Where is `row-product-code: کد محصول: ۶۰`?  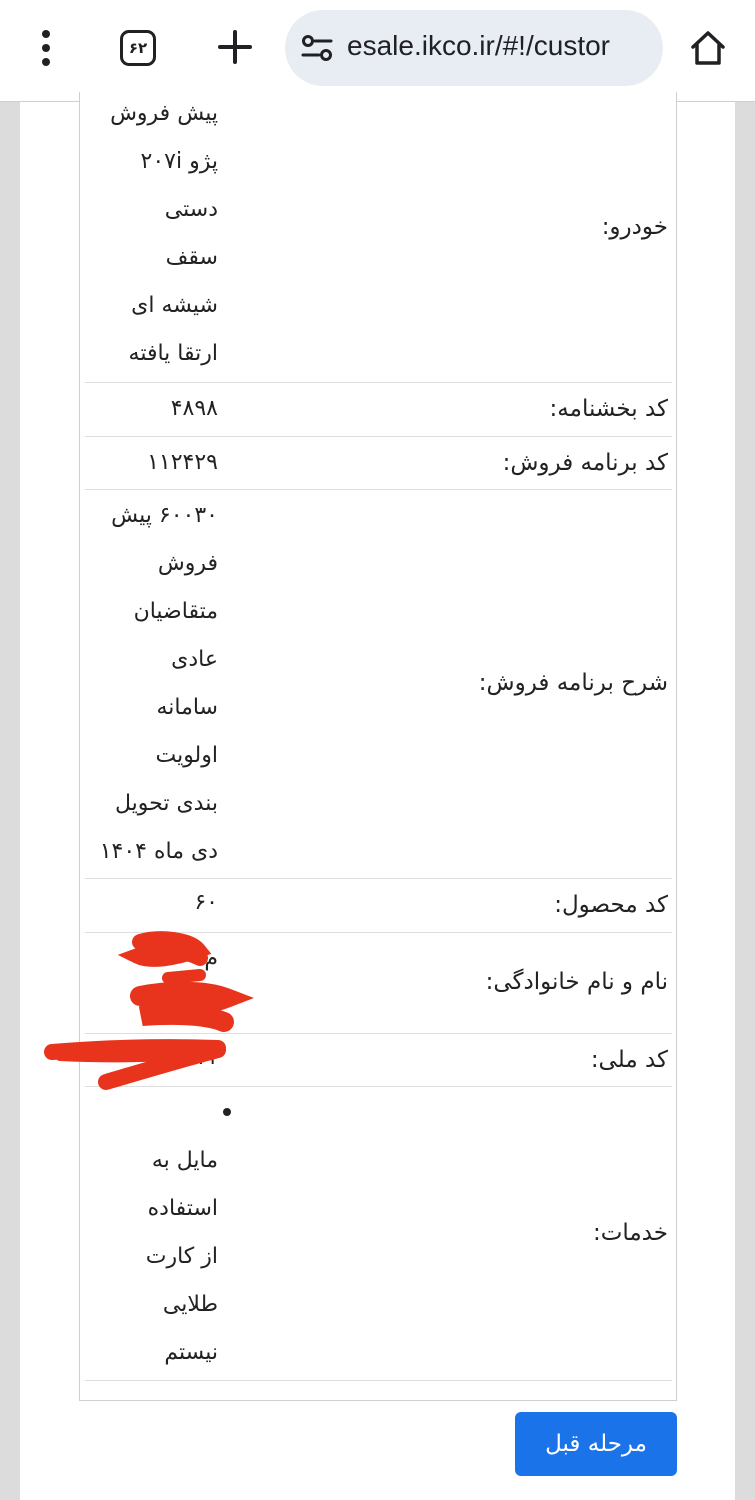 row-product-code: کد محصول: ۶۰ is located at coordinates (378, 906).